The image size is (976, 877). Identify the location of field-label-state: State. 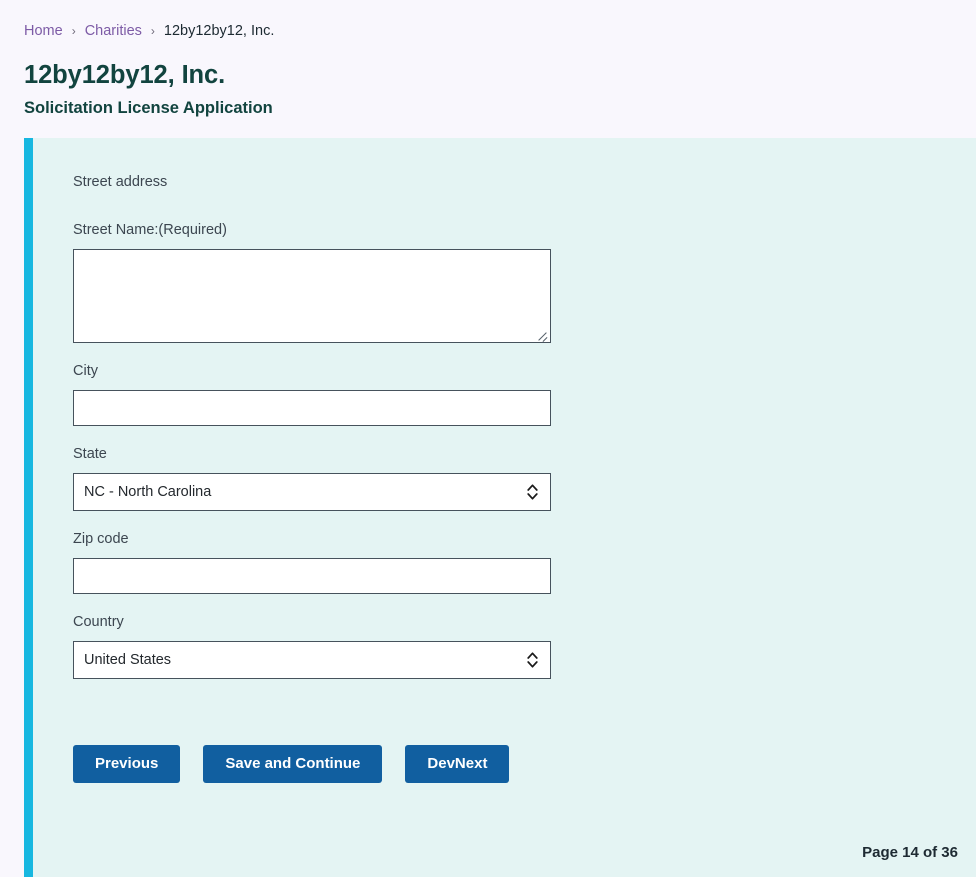
(90, 454).